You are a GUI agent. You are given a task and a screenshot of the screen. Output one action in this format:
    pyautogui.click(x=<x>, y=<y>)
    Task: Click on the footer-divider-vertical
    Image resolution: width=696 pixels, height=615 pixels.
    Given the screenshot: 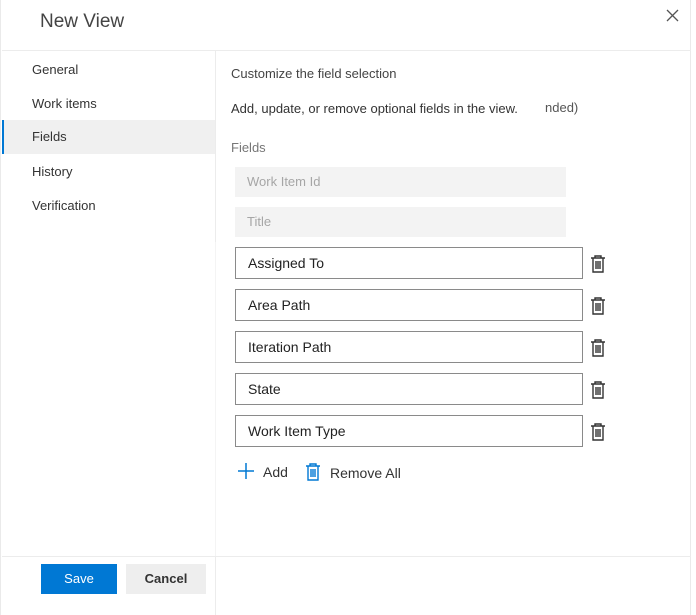 What is the action you would take?
    pyautogui.click(x=215, y=585)
    